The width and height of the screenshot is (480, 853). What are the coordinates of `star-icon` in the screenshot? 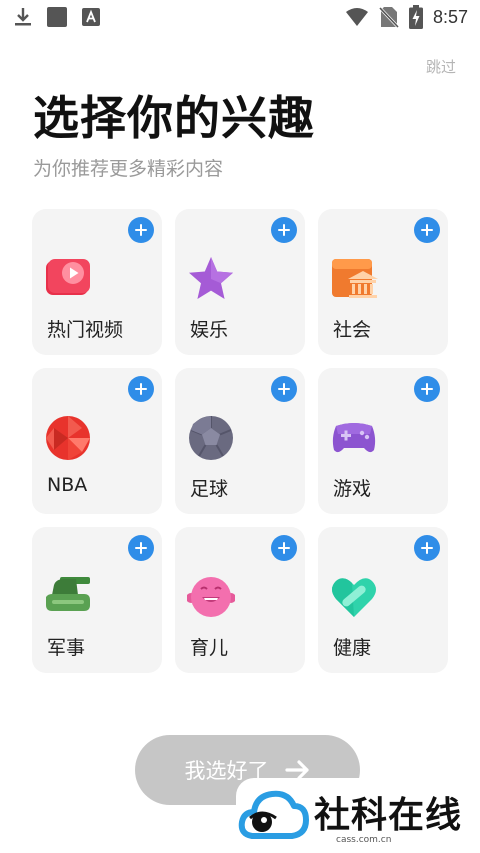 It's located at (211, 278).